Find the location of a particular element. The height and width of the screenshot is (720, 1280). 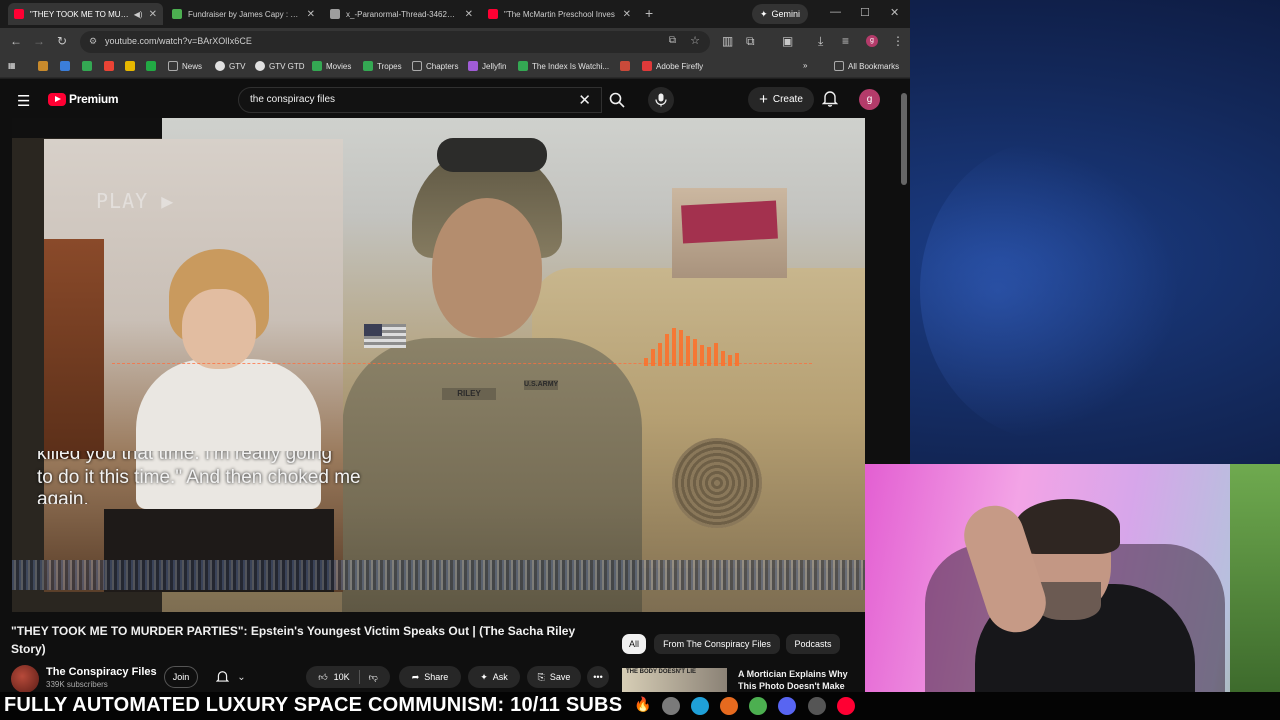

firefox-icon is located at coordinates (729, 706).